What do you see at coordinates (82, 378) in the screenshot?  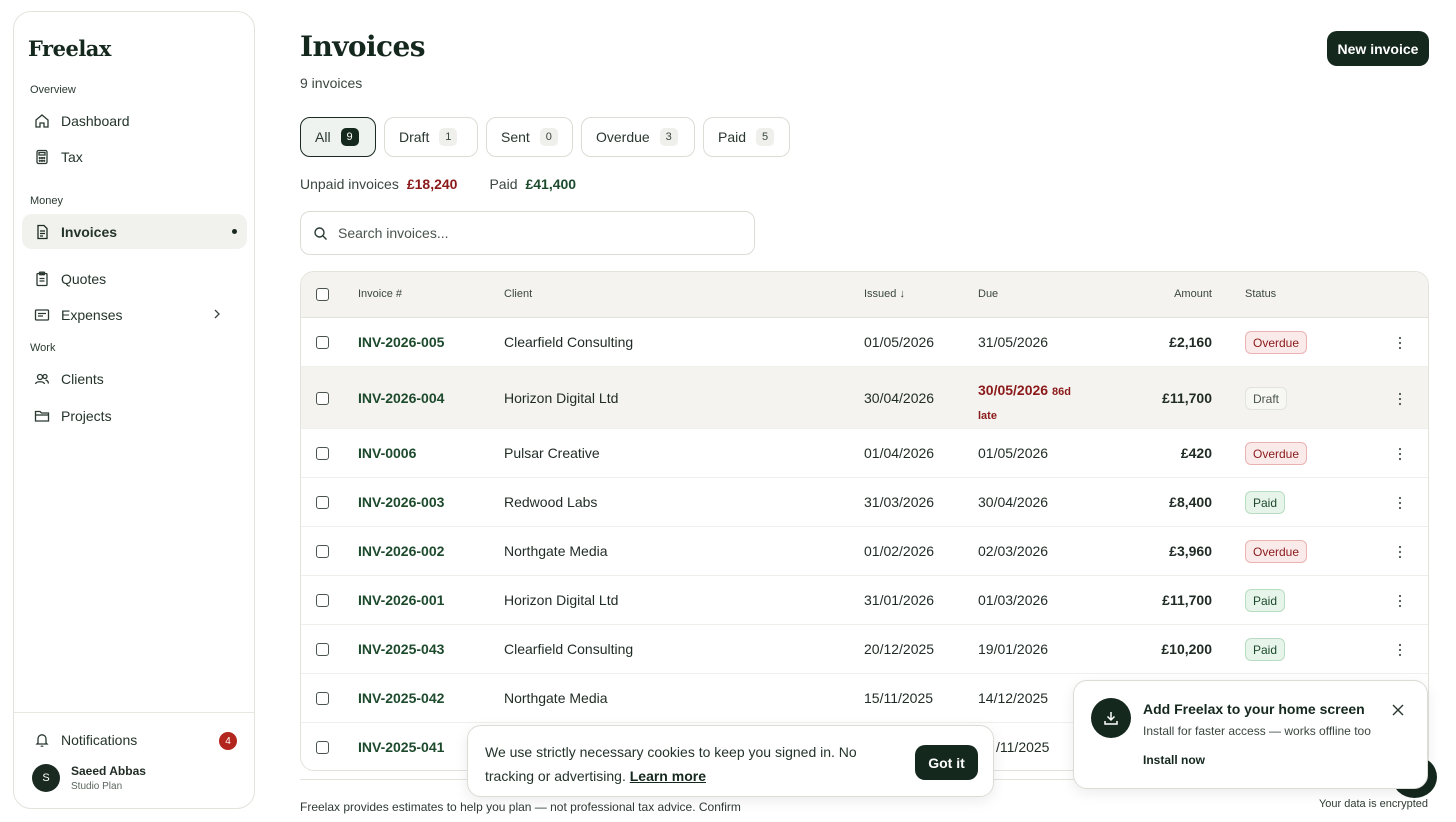 I see `sidebar-item-label: Clients` at bounding box center [82, 378].